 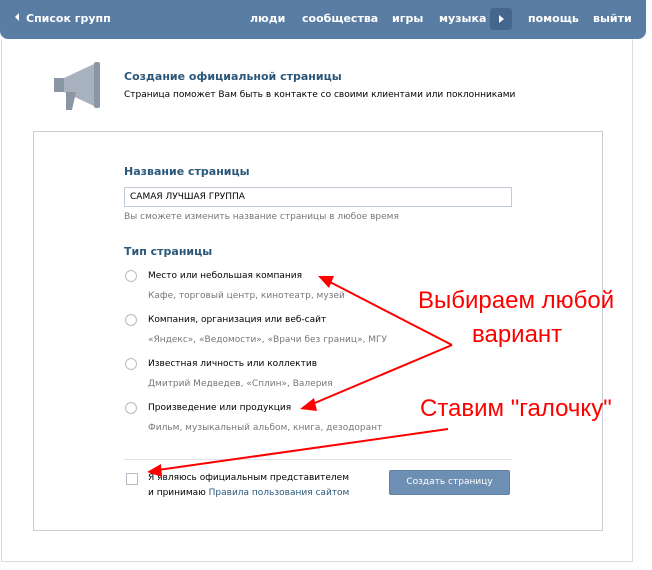 What do you see at coordinates (516, 300) in the screenshot?
I see `annotation-choose-any: Выбираем любой` at bounding box center [516, 300].